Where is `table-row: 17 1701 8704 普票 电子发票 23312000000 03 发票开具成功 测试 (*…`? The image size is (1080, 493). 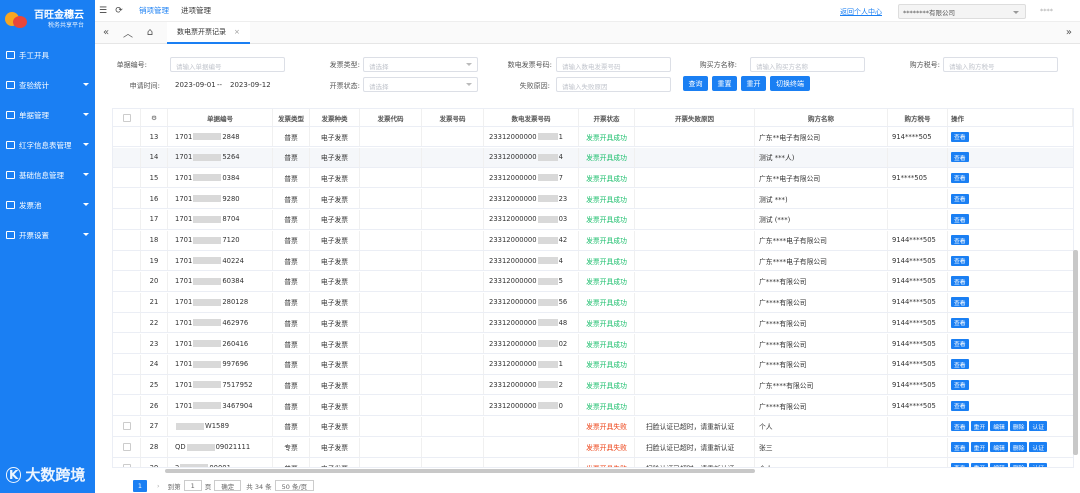
table-row: 17 1701 8704 普票 电子发票 23312000000 03 发票开具成功 测试 (*… is located at coordinates (593, 219).